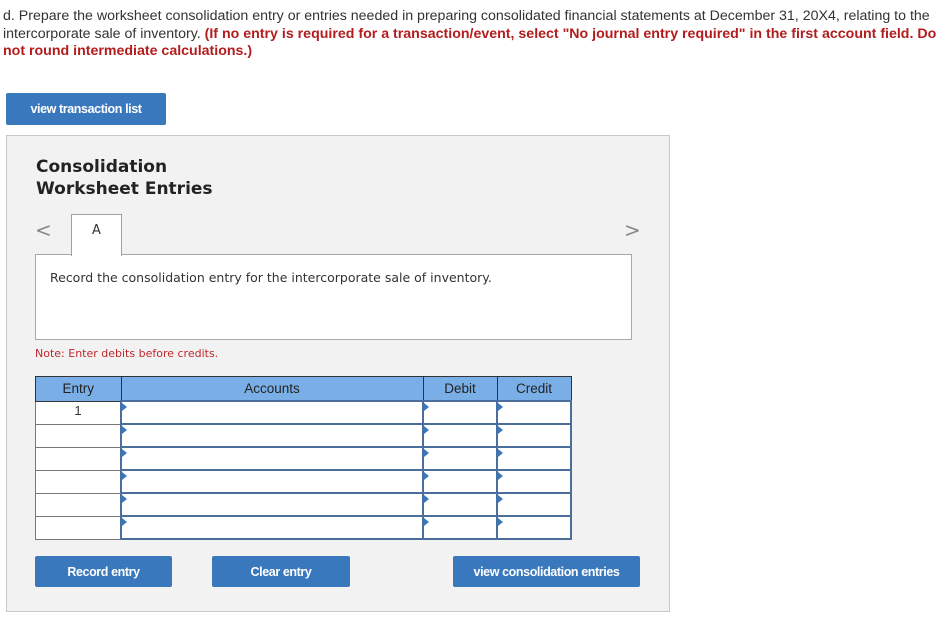 This screenshot has height=634, width=951. What do you see at coordinates (460, 389) in the screenshot?
I see `header-debit: Debit` at bounding box center [460, 389].